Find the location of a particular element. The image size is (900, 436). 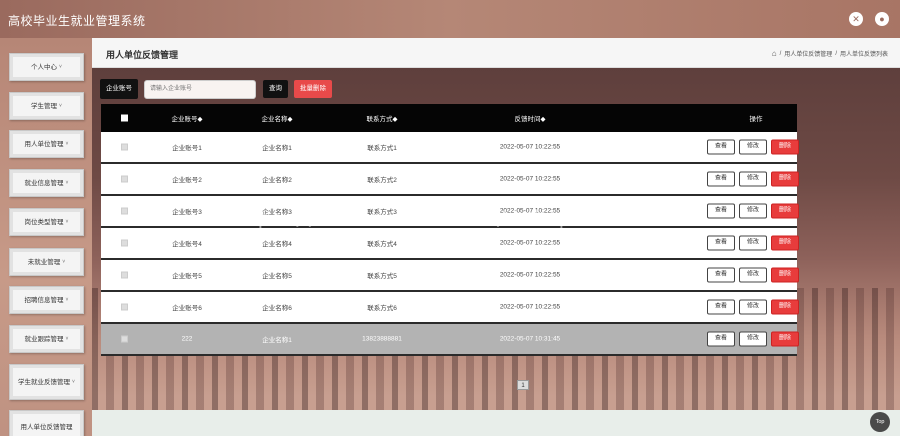

search-input is located at coordinates (200, 89).